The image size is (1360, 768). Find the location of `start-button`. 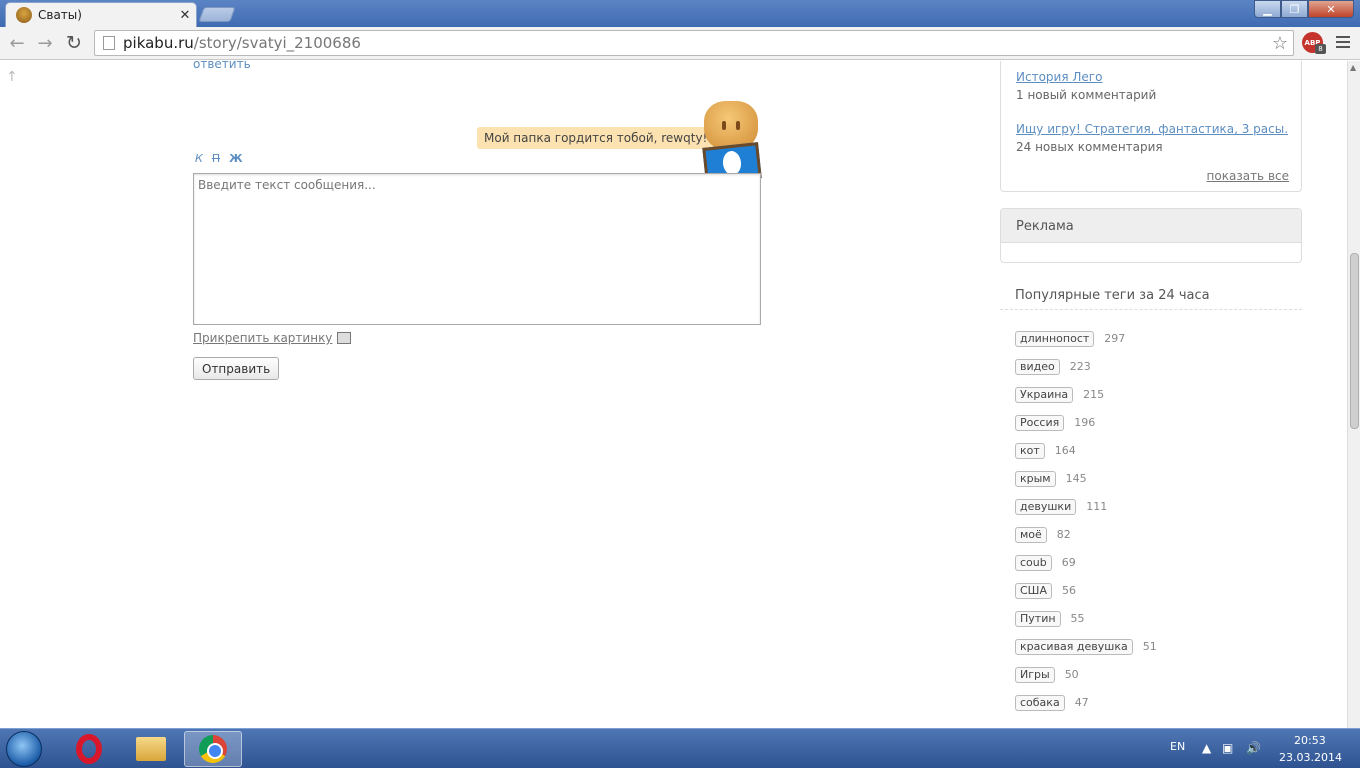

start-button is located at coordinates (24, 749).